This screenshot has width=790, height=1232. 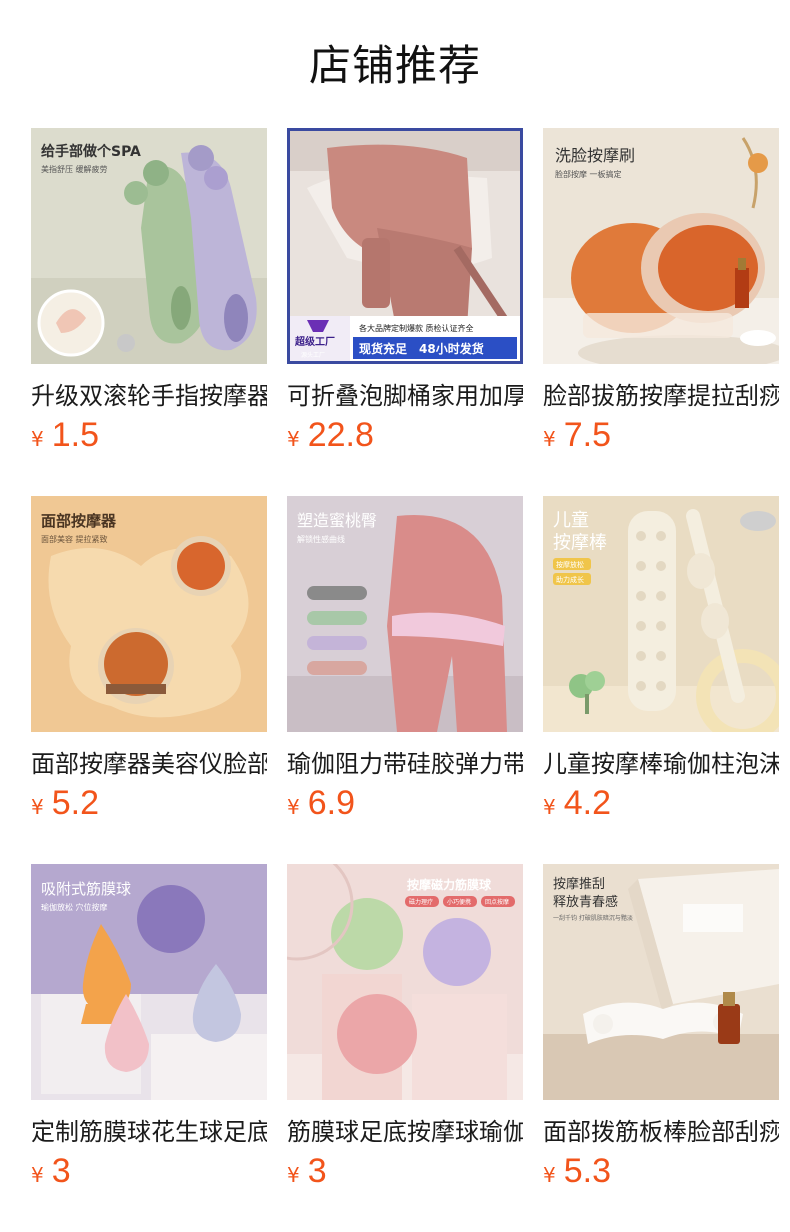 I want to click on overlay-tag: 助力成长, so click(x=570, y=579).